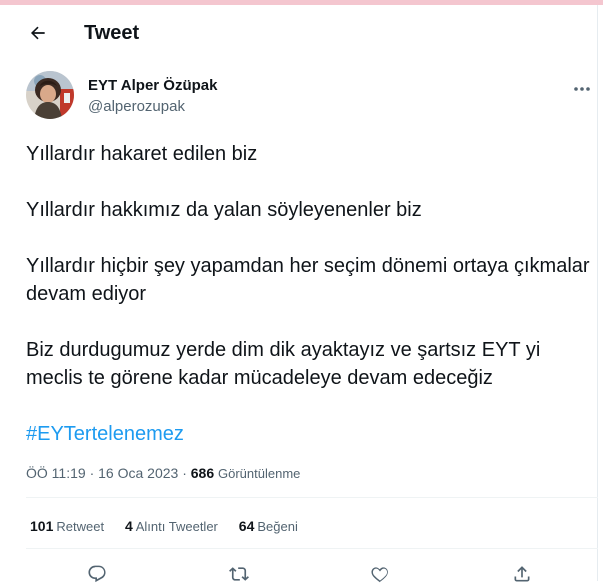  Describe the element at coordinates (128, 526) in the screenshot. I see `quotes-count: 4` at that location.